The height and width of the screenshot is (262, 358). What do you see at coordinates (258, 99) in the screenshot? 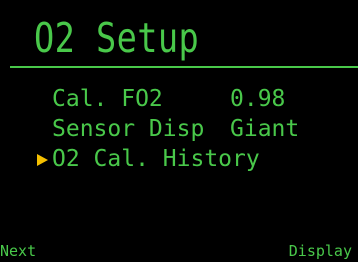
I see `menu-item-value: 0.98` at bounding box center [258, 99].